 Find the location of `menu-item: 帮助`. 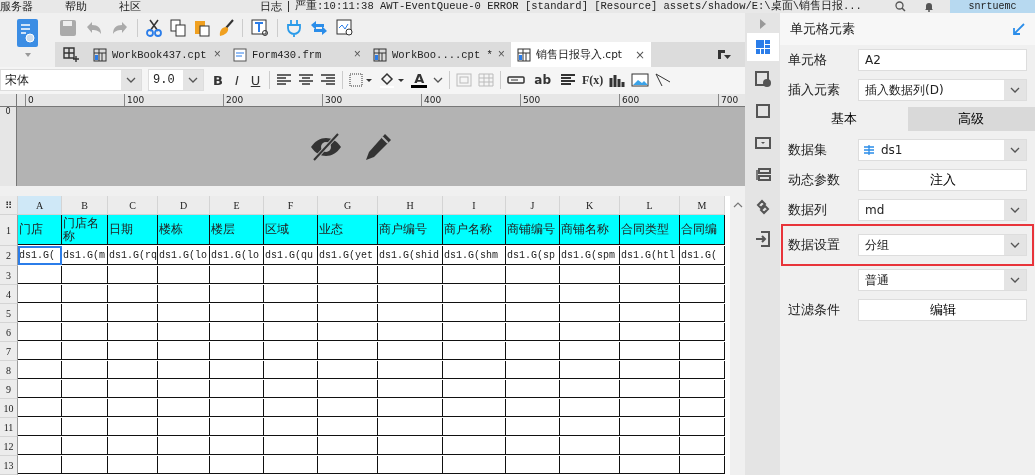

menu-item: 帮助 is located at coordinates (76, 6).